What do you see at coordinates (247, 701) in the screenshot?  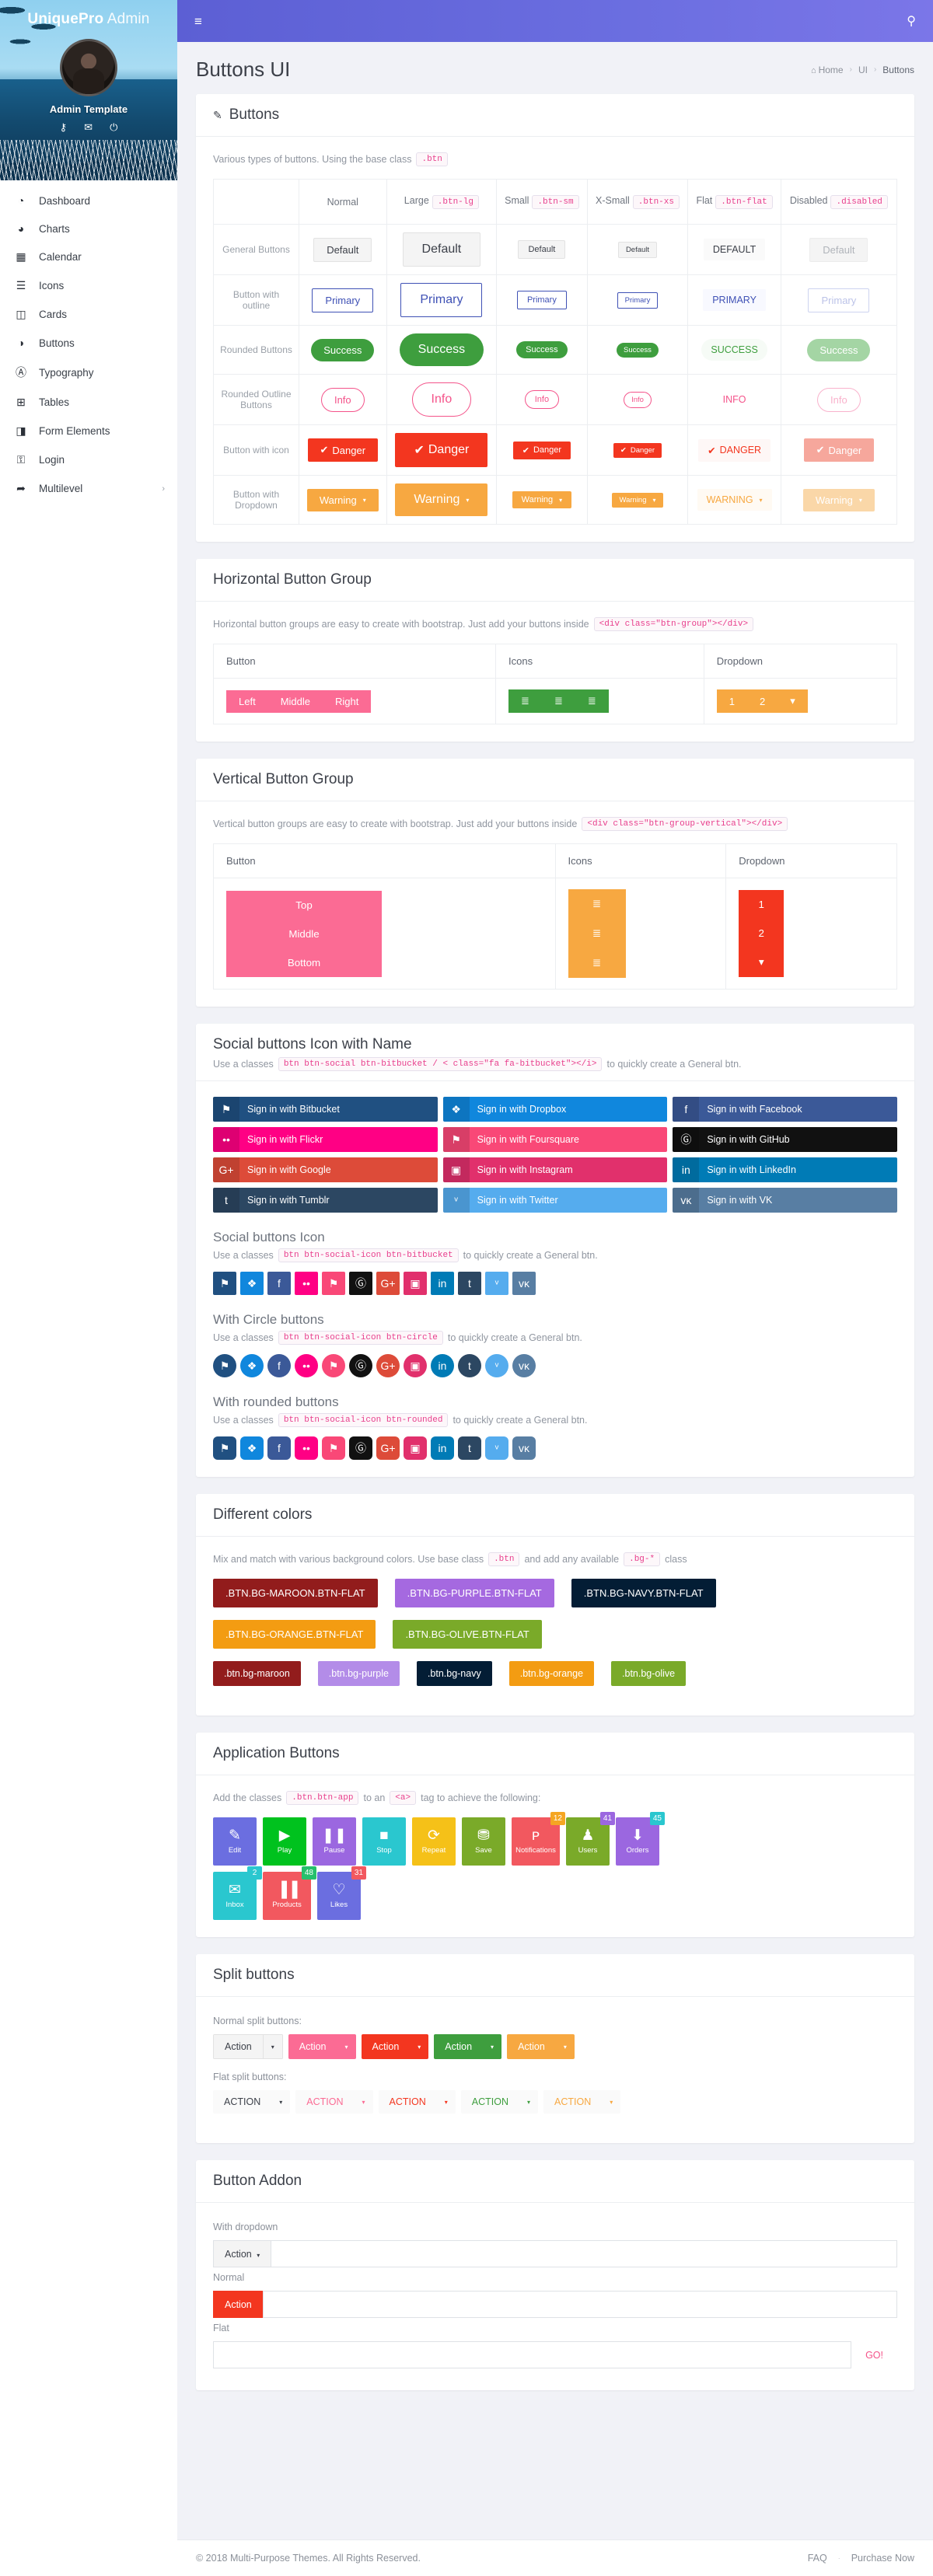 I see `hgroup-left-button: Left` at bounding box center [247, 701].